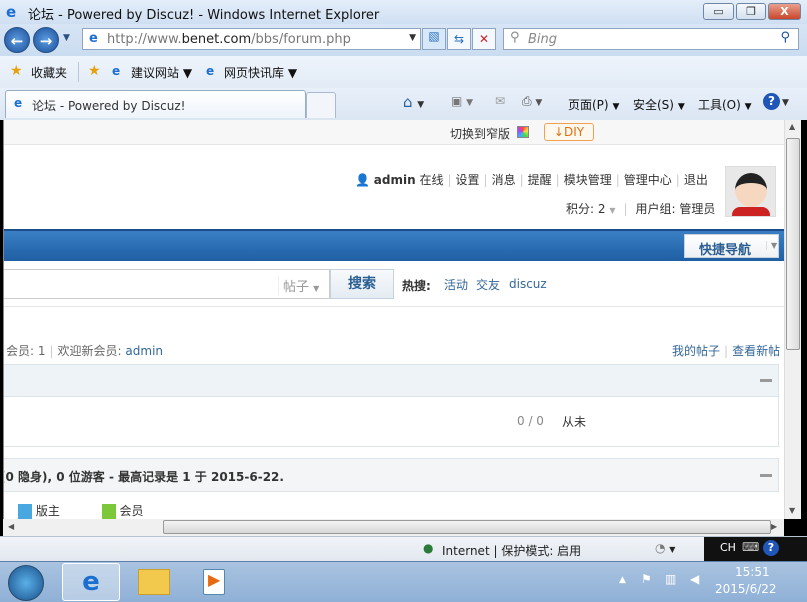  Describe the element at coordinates (298, 285) in the screenshot. I see `search-type-select: 帖子 ▼` at that location.